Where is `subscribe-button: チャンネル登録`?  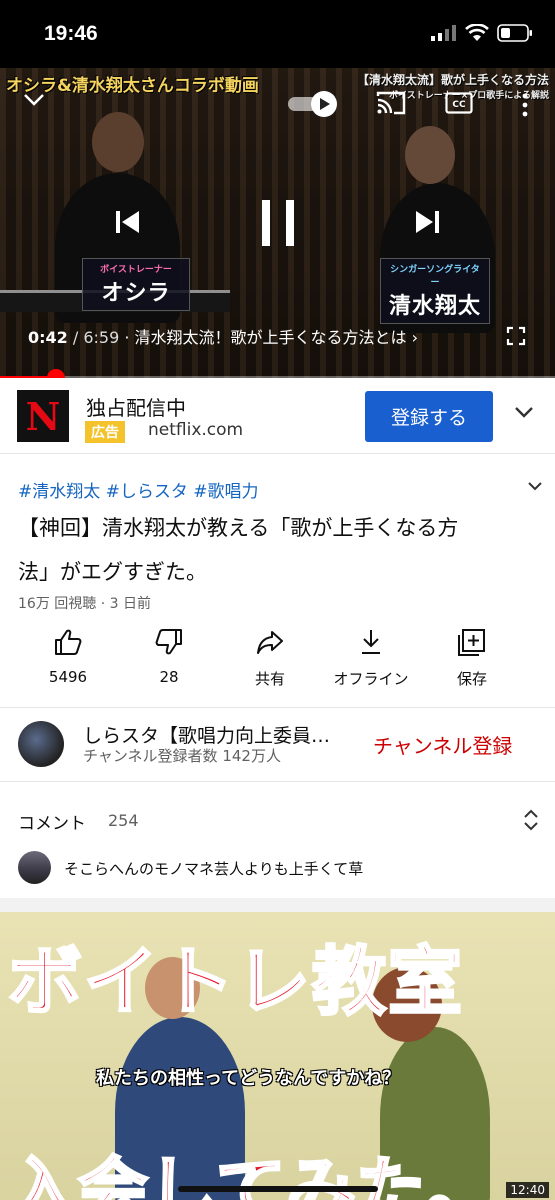 subscribe-button: チャンネル登録 is located at coordinates (442, 744).